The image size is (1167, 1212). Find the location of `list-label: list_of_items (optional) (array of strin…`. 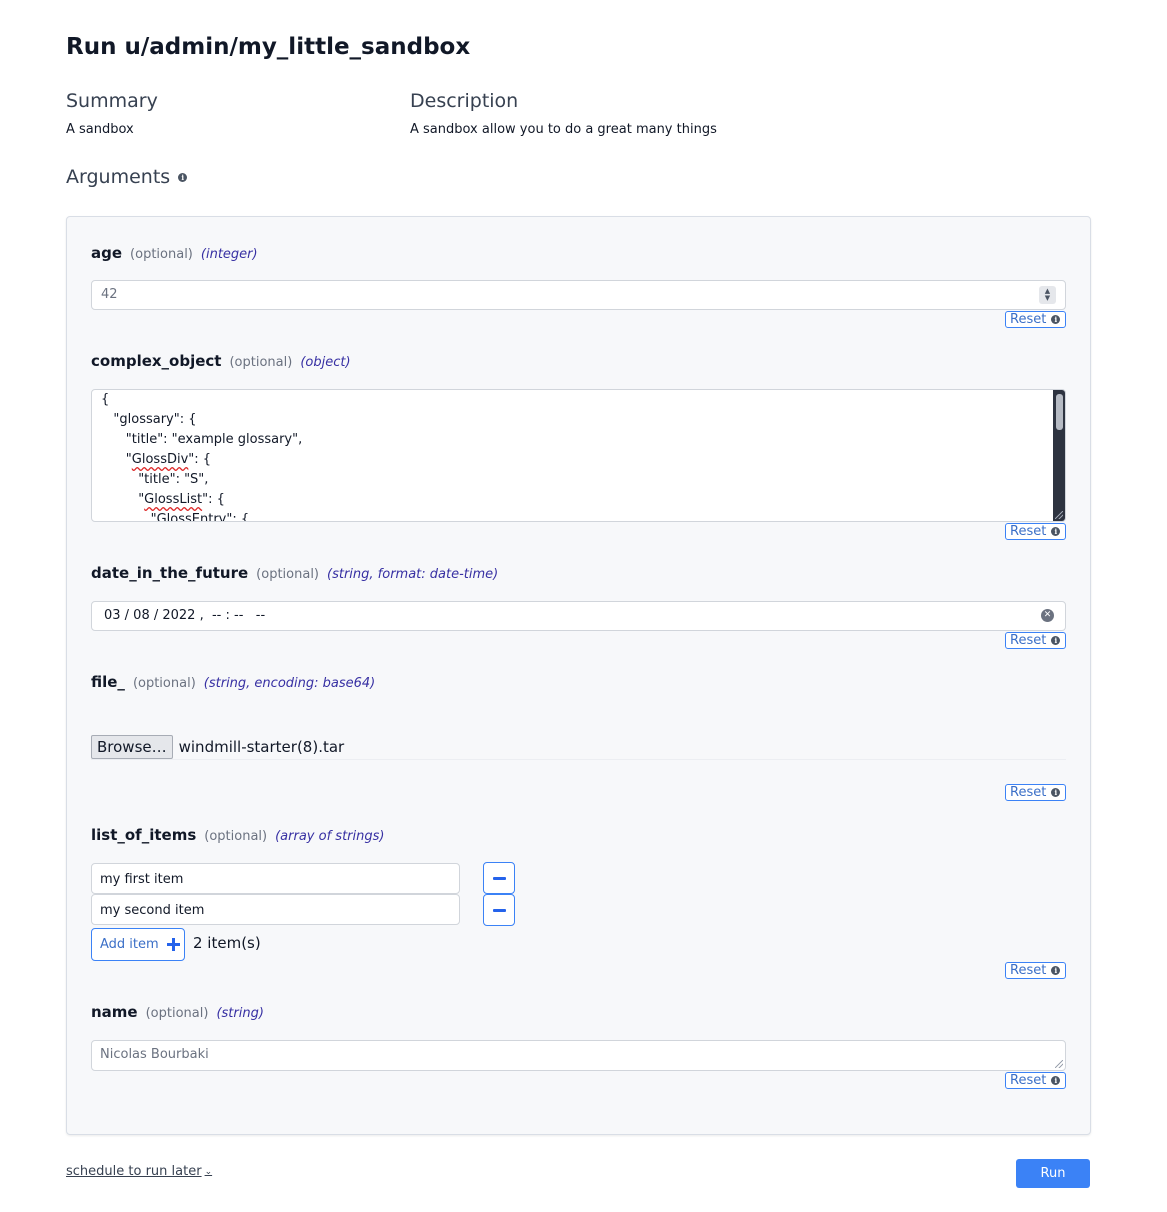

list-label: list_of_items (optional) (array of strin… is located at coordinates (237, 835).